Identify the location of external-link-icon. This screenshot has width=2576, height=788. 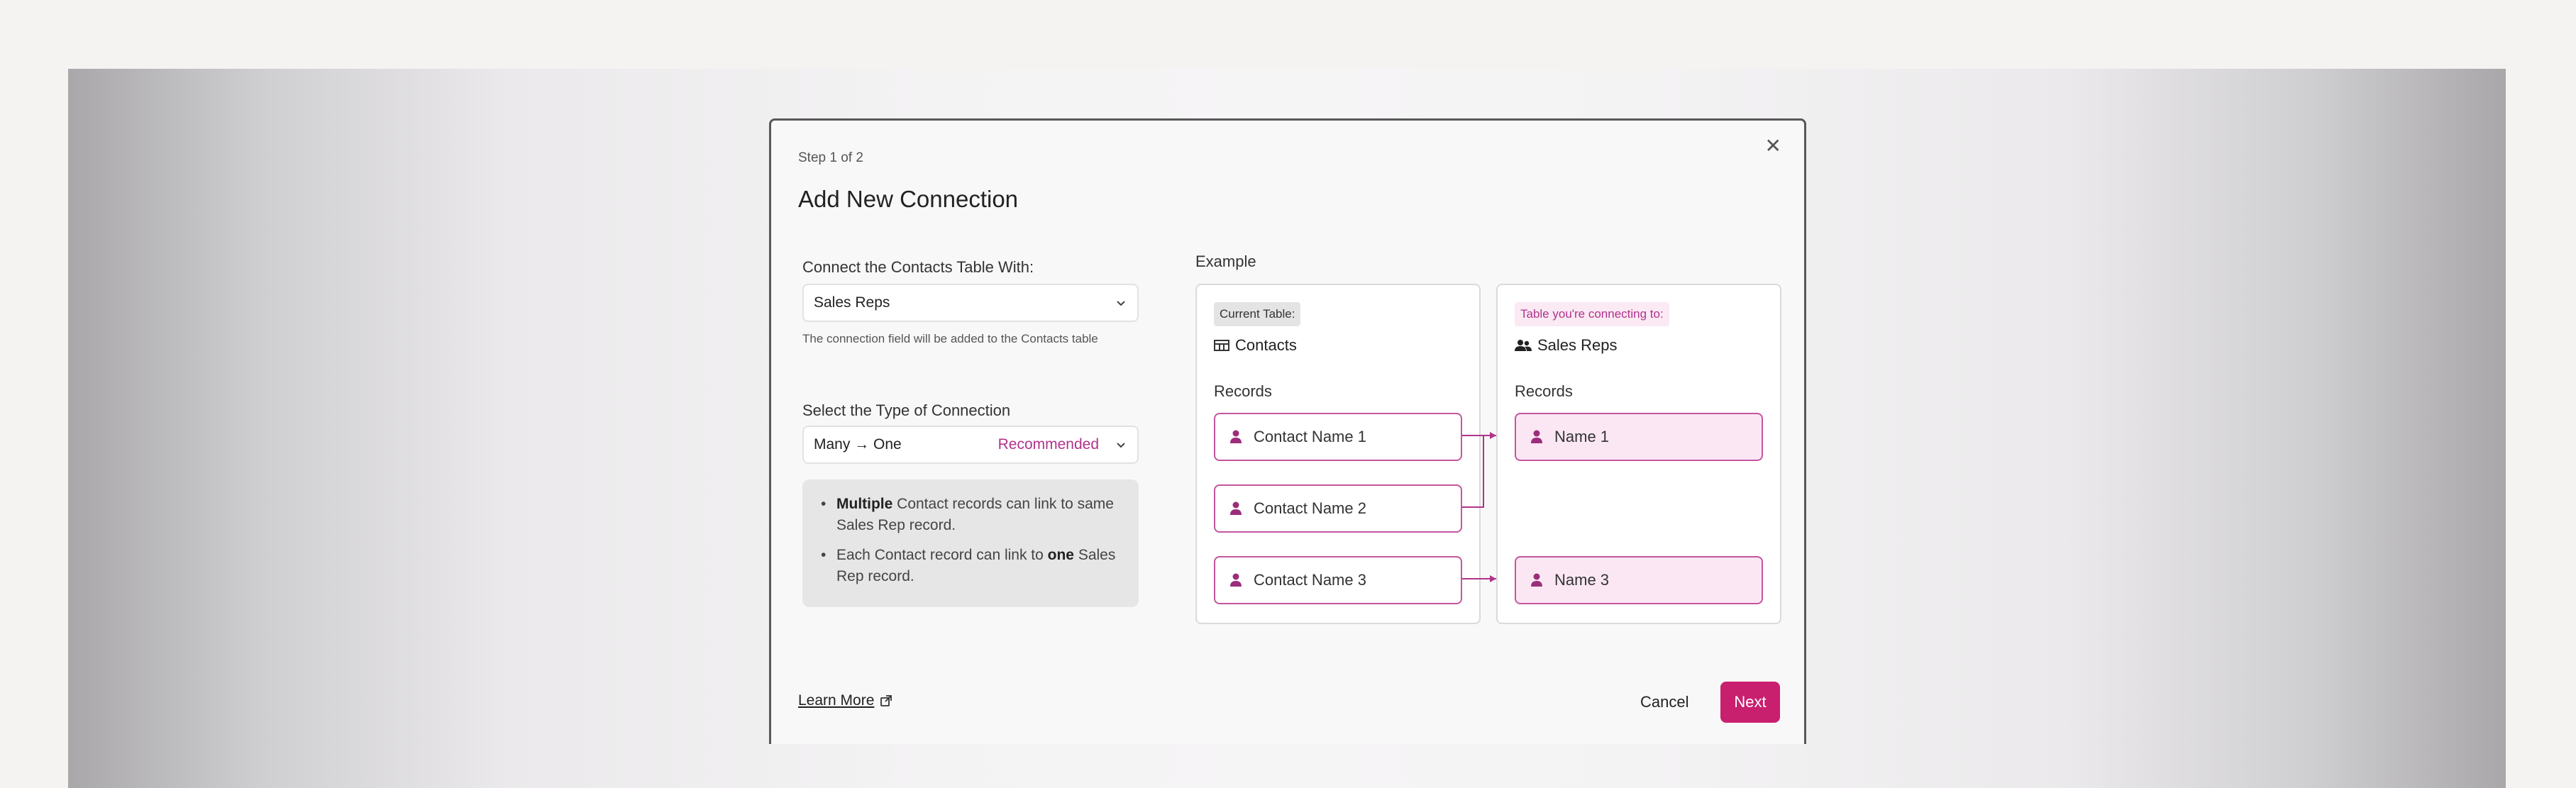
(886, 700).